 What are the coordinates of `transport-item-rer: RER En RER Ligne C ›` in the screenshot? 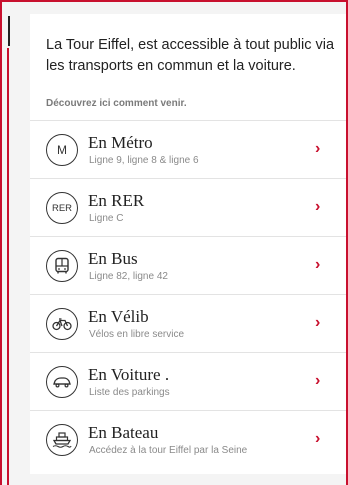 It's located at (188, 207).